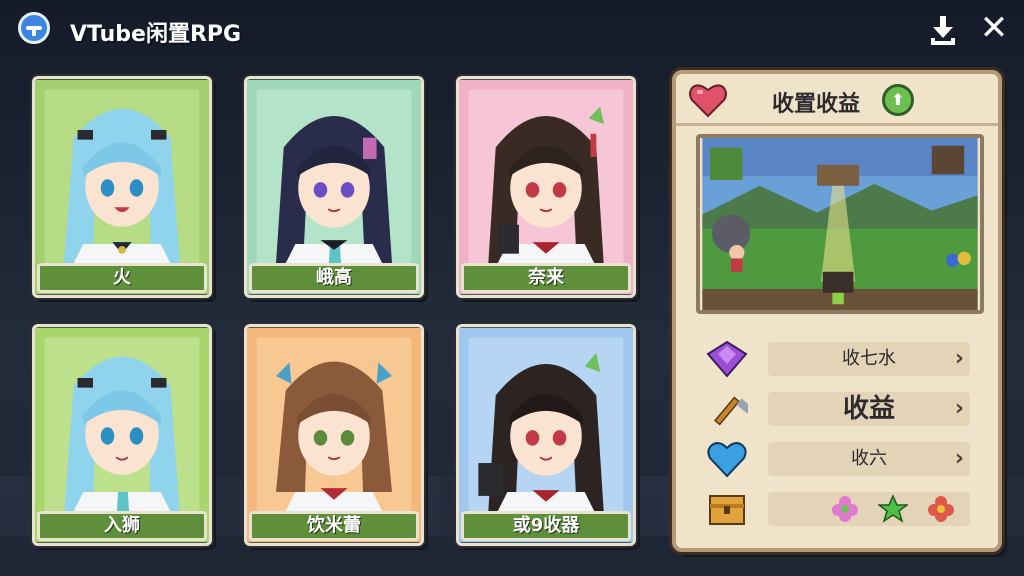  Describe the element at coordinates (840, 224) in the screenshot. I see `idle-scene` at that location.